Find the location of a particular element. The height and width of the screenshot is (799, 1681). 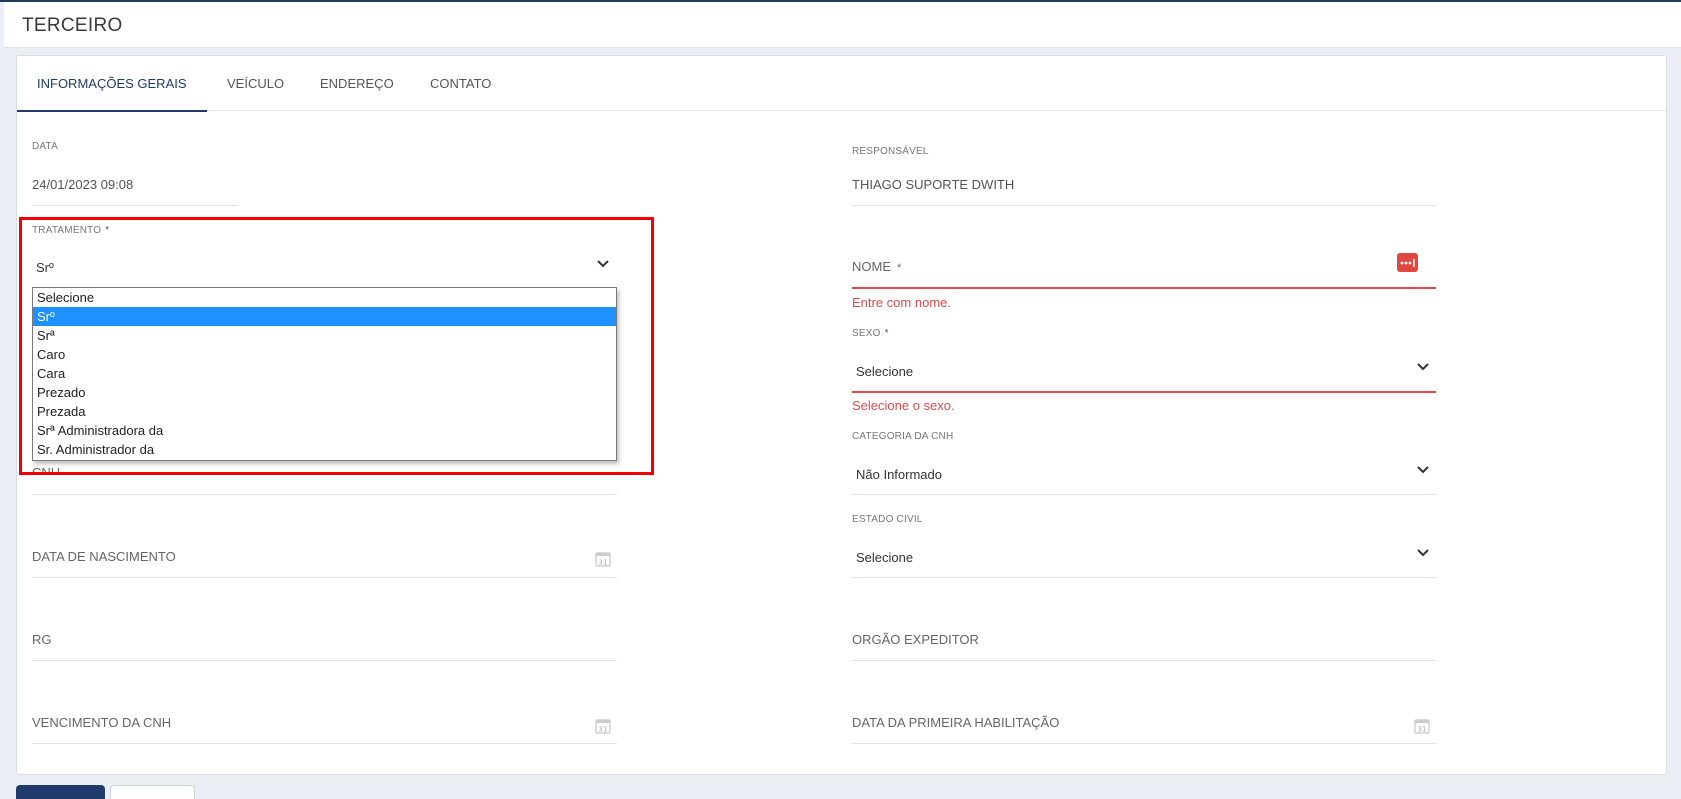

sexo-underline is located at coordinates (1144, 392).